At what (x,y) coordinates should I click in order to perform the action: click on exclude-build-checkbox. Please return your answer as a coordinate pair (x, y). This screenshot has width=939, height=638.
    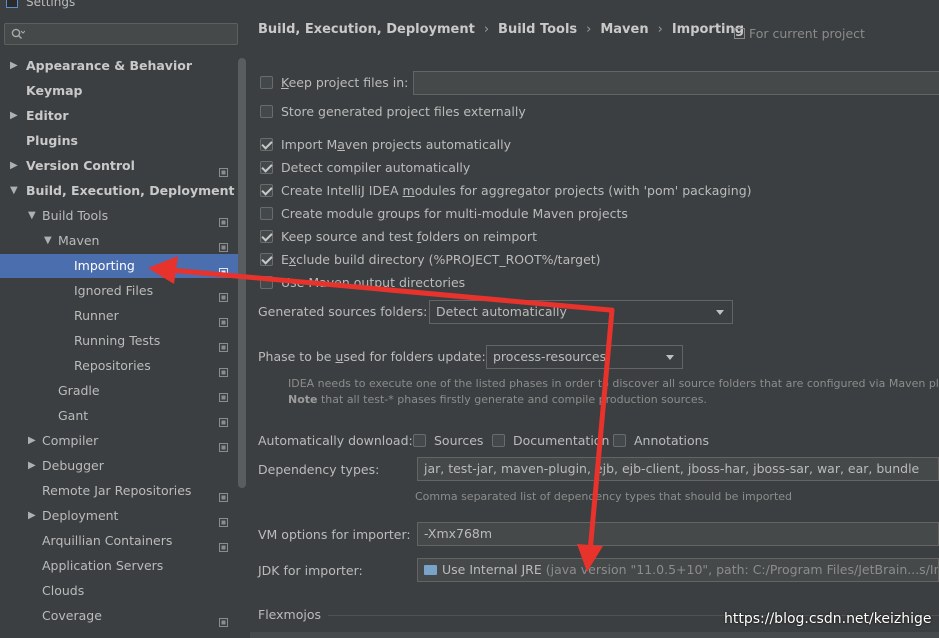
    Looking at the image, I should click on (266, 259).